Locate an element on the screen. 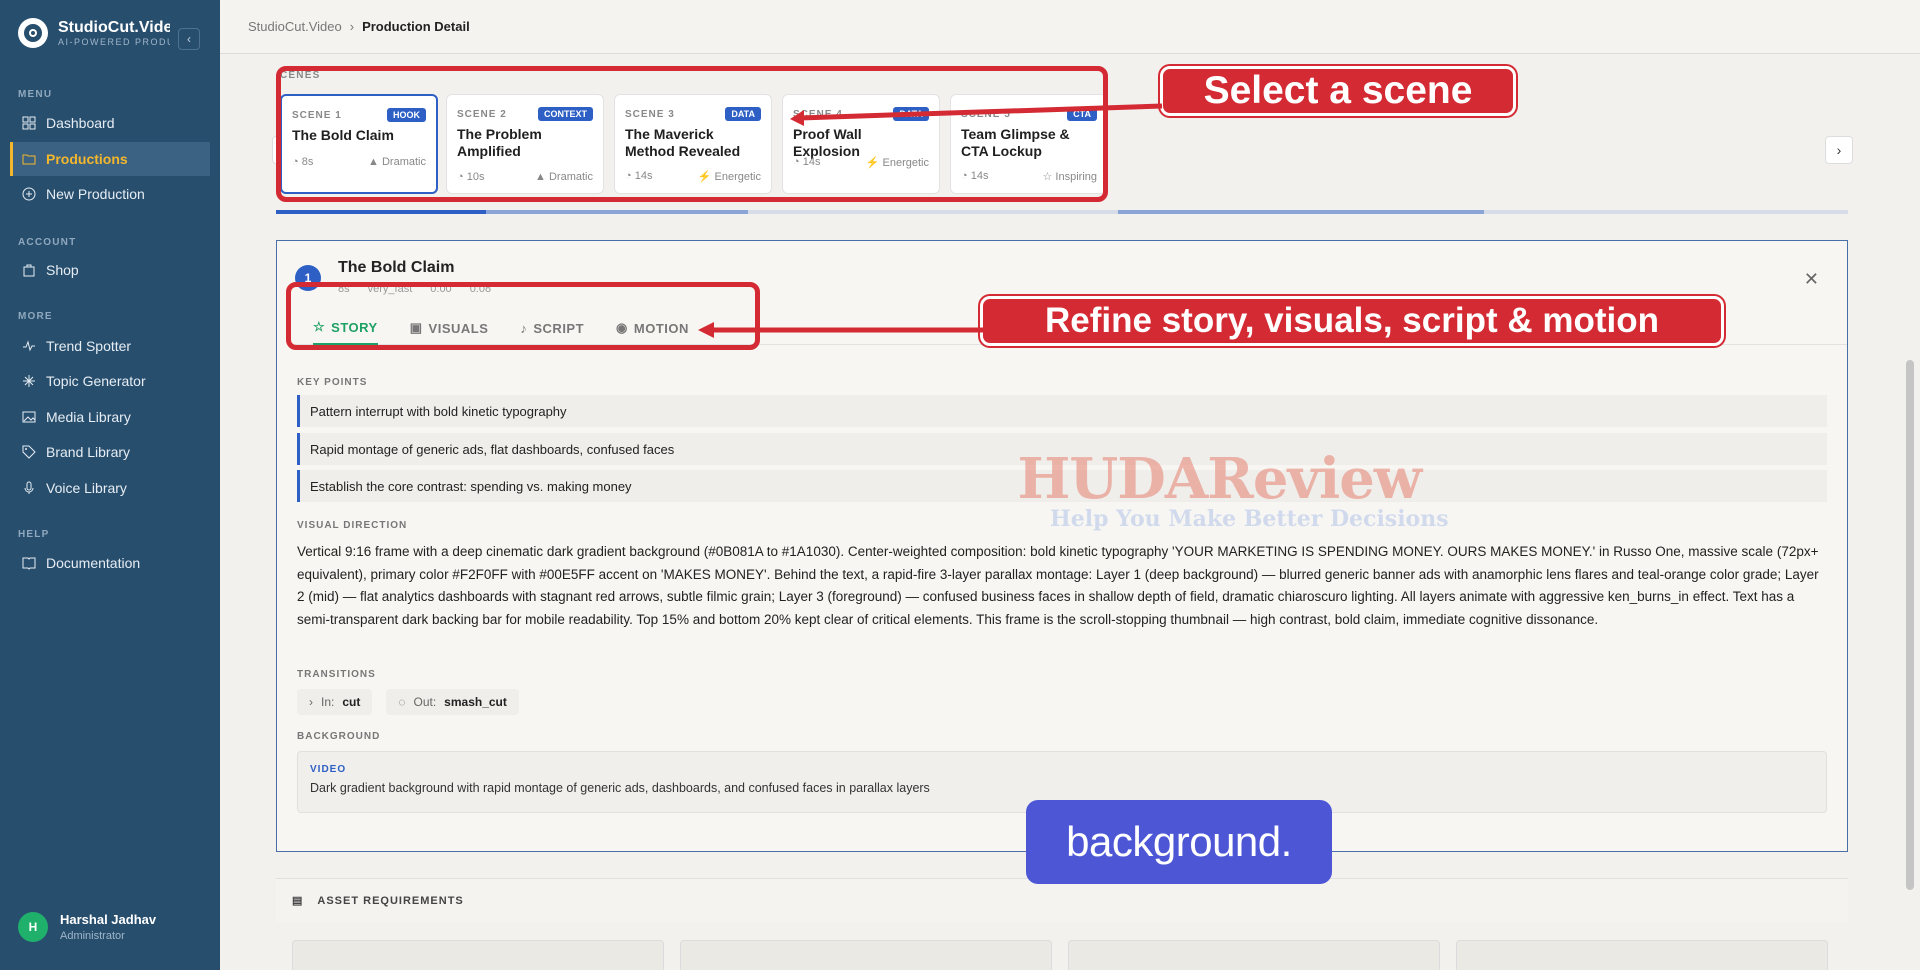 The image size is (1920, 970). brand-name: StudioCut.Video is located at coordinates (114, 27).